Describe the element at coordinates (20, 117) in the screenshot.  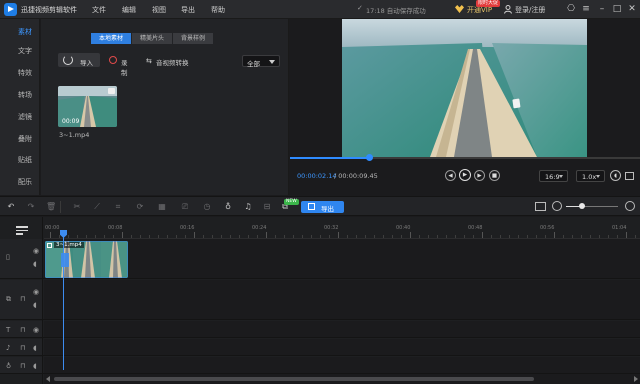
I see `nav-item-filters: 滤镜` at that location.